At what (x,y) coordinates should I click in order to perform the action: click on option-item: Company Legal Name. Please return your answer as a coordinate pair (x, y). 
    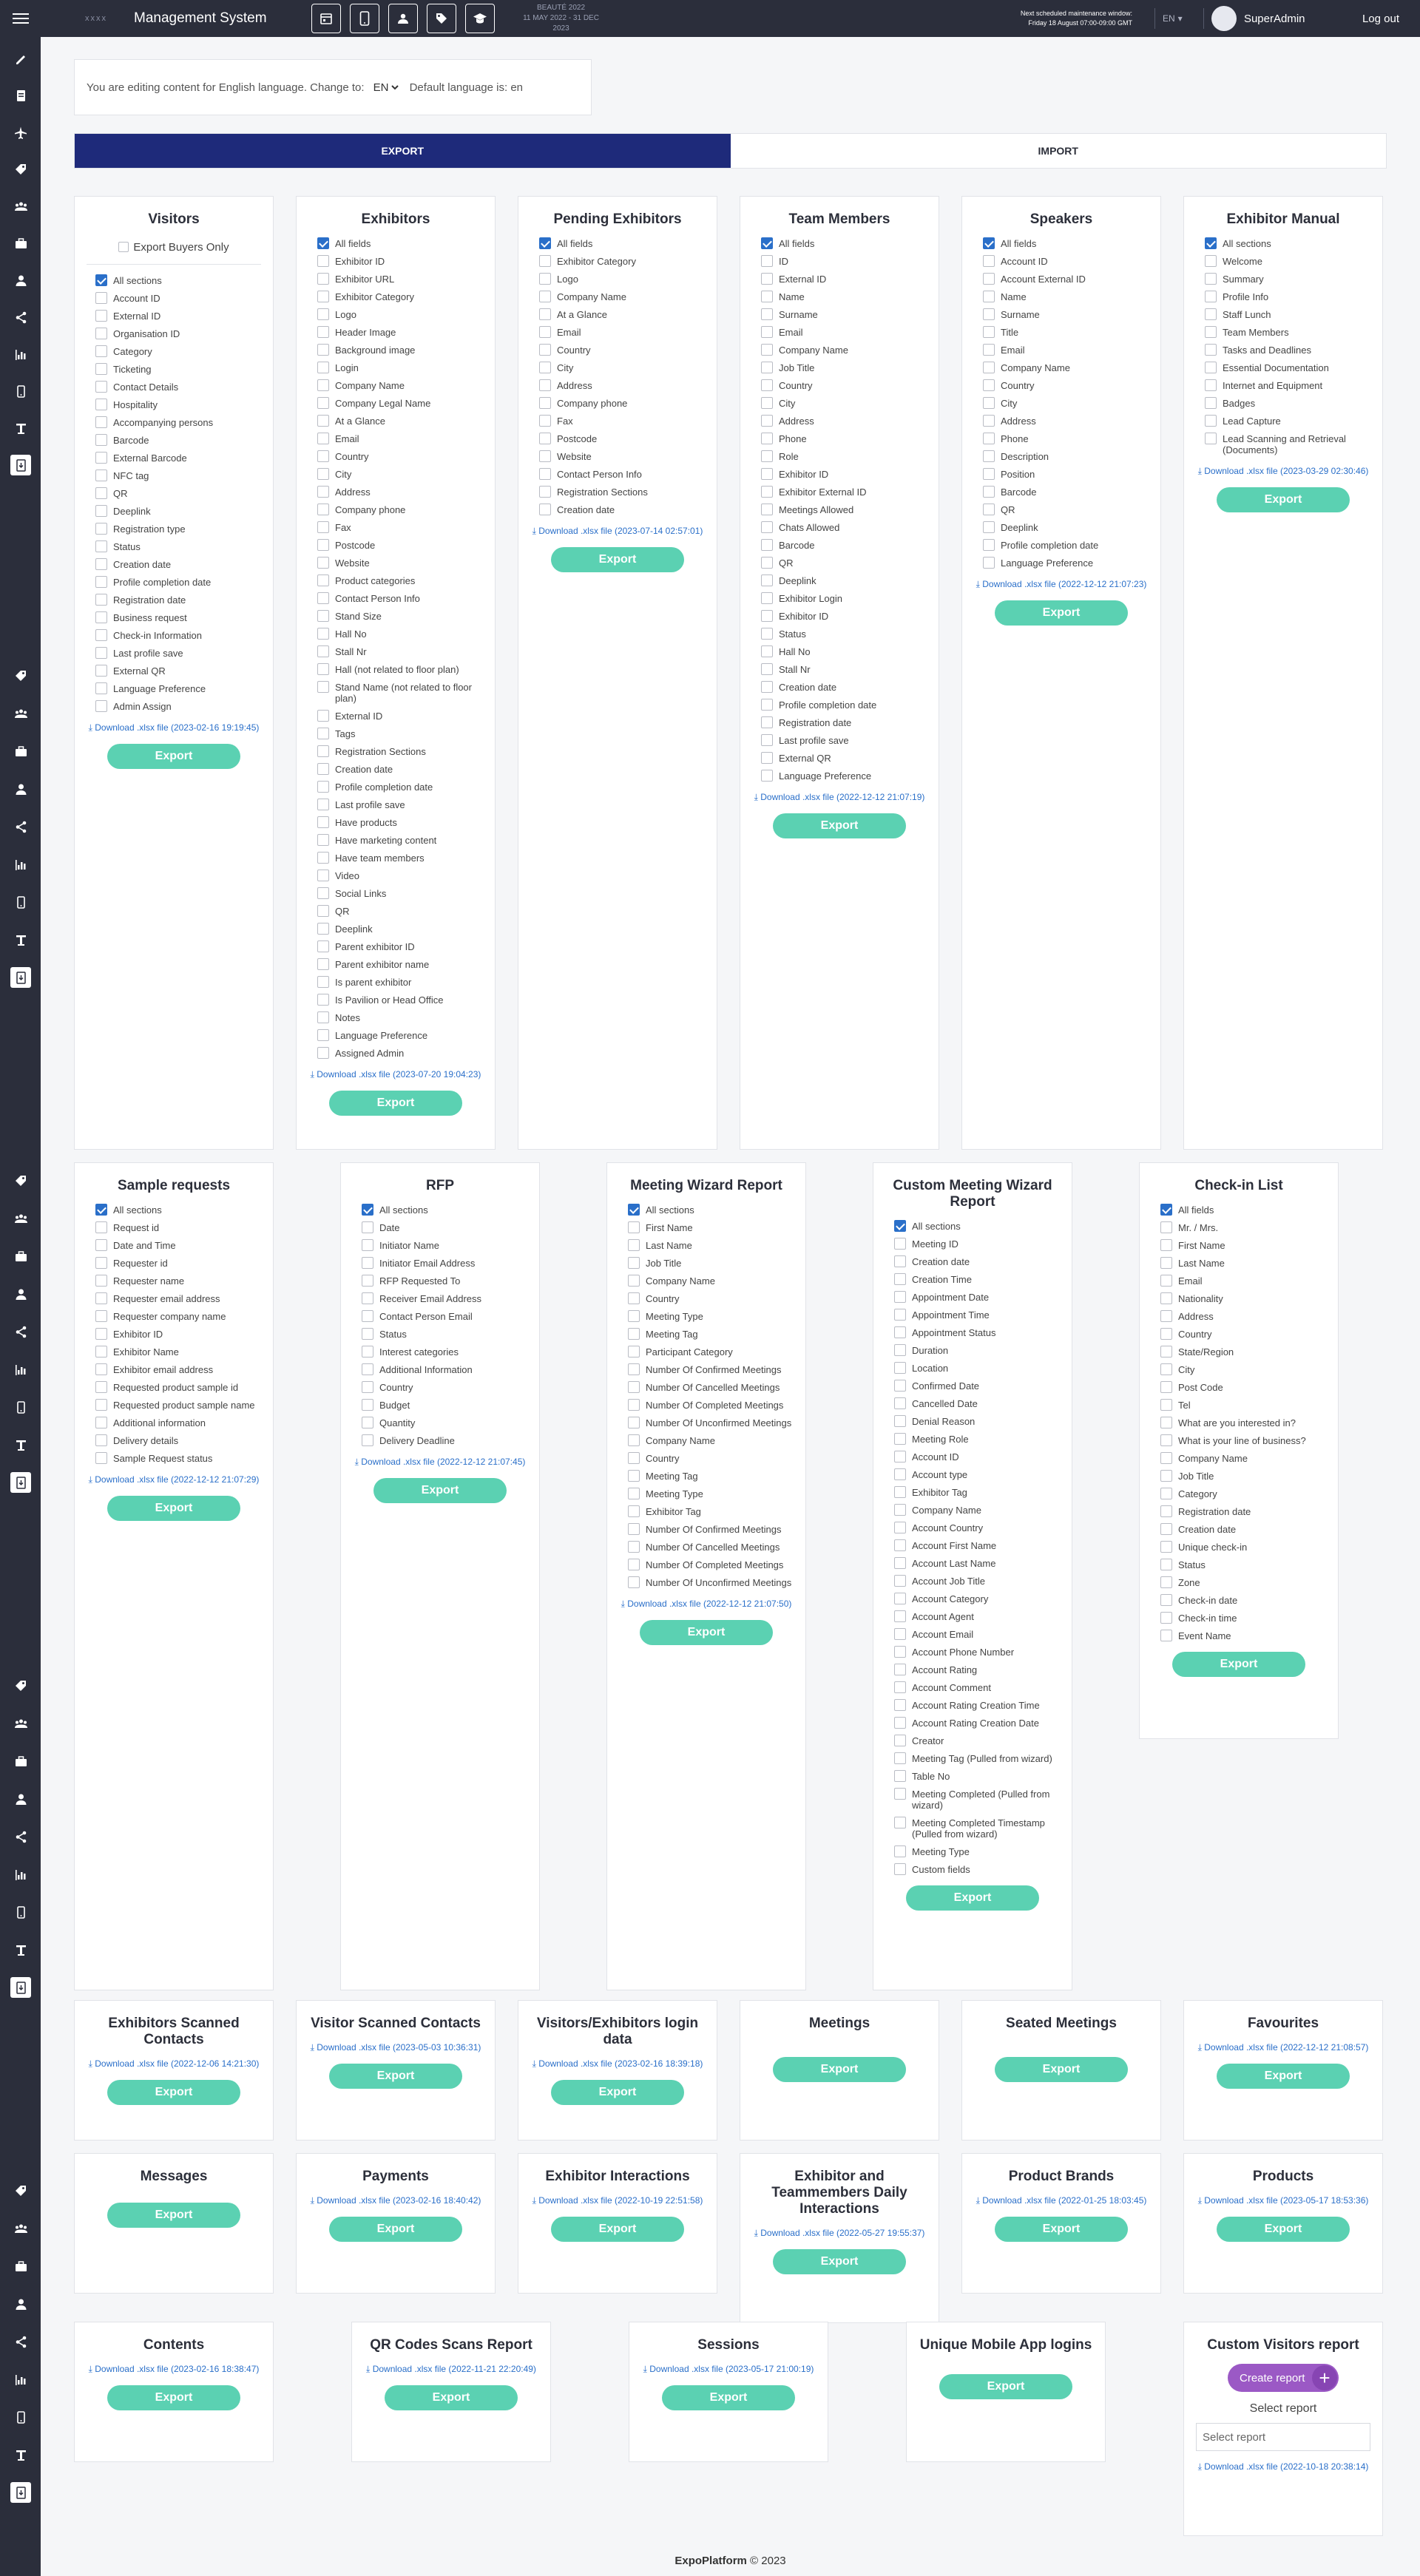
    Looking at the image, I should click on (400, 403).